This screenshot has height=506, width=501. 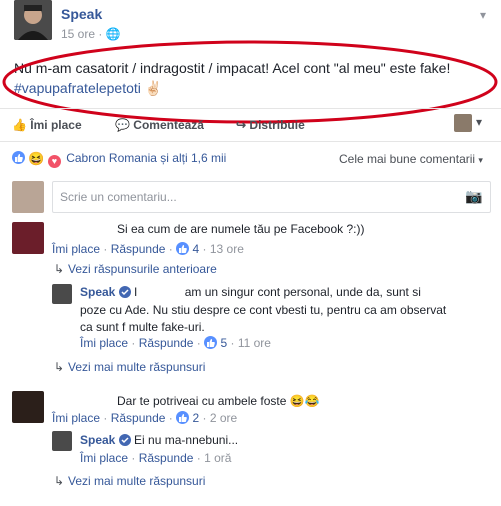 I want to click on mention-initial: I, so click(x=136, y=292).